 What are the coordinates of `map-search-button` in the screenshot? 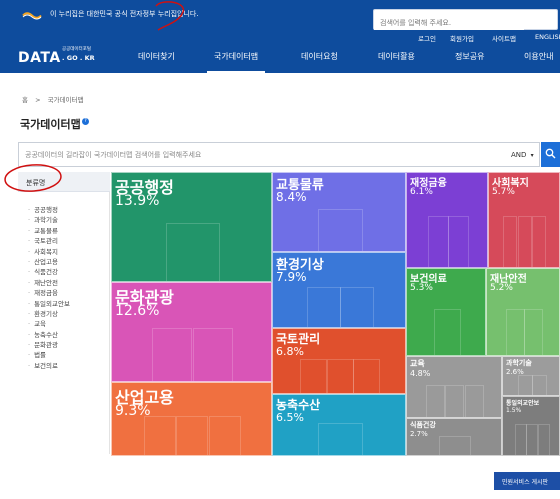 It's located at (550, 154).